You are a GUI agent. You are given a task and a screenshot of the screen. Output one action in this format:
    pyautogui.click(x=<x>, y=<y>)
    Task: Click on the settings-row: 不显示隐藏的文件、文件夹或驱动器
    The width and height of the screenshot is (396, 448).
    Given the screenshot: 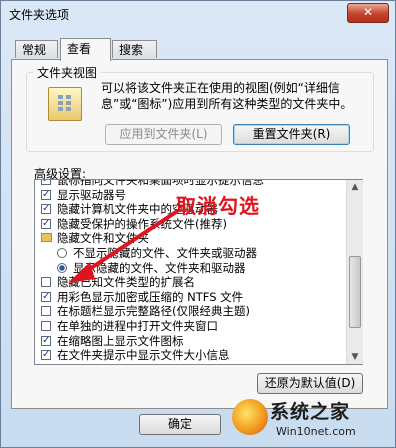 What is the action you would take?
    pyautogui.click(x=191, y=253)
    